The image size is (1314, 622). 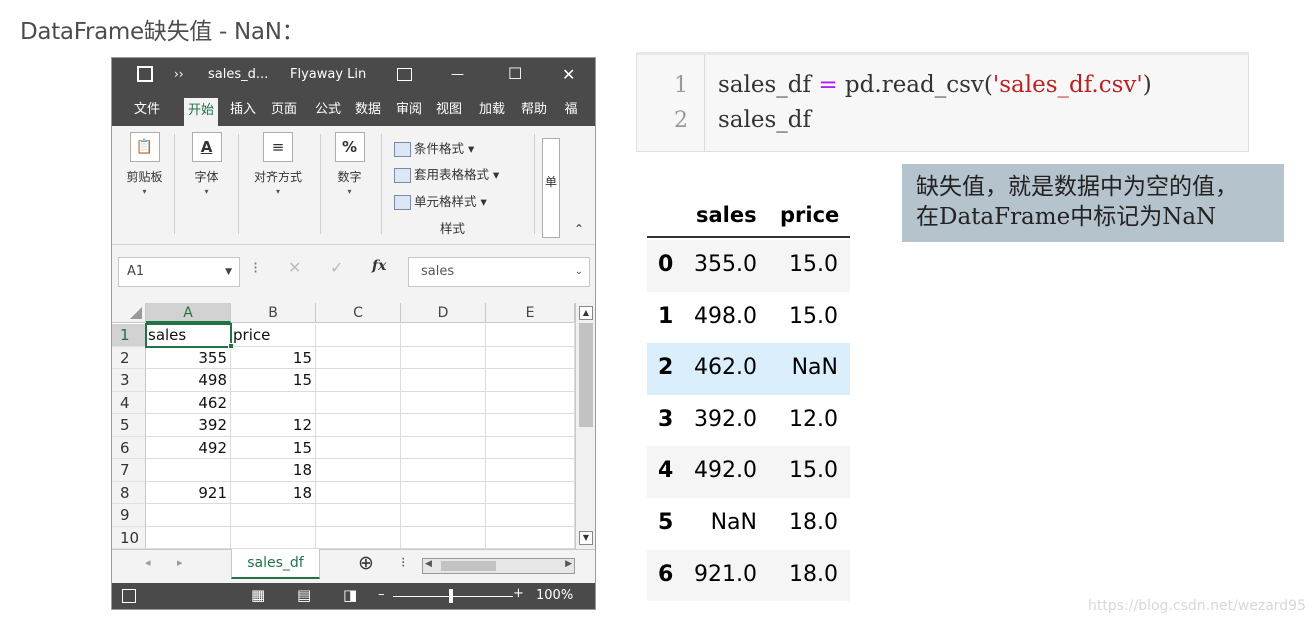 What do you see at coordinates (304, 595) in the screenshot?
I see `page-layout-view-icon: ▤` at bounding box center [304, 595].